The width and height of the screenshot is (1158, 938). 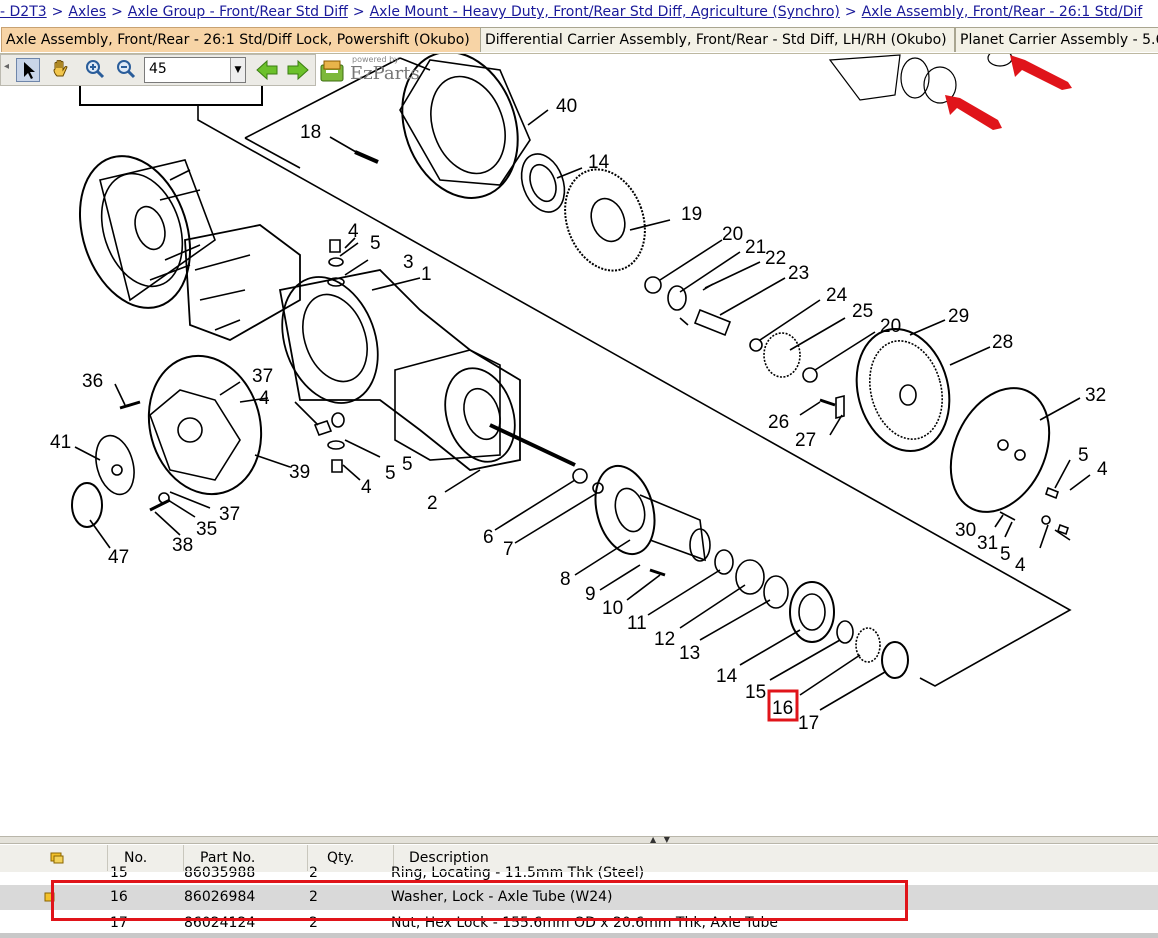 I want to click on chevron-down-icon: ▼, so click(x=237, y=70).